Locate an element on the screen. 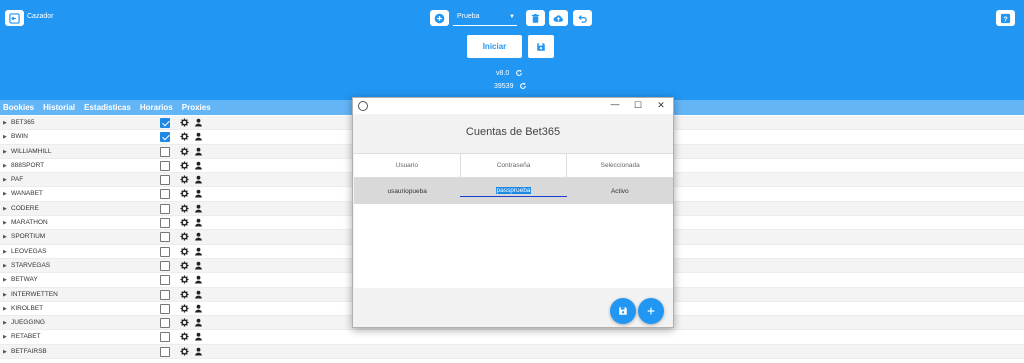  bookie-row: ▶ RETABET is located at coordinates (512, 337).